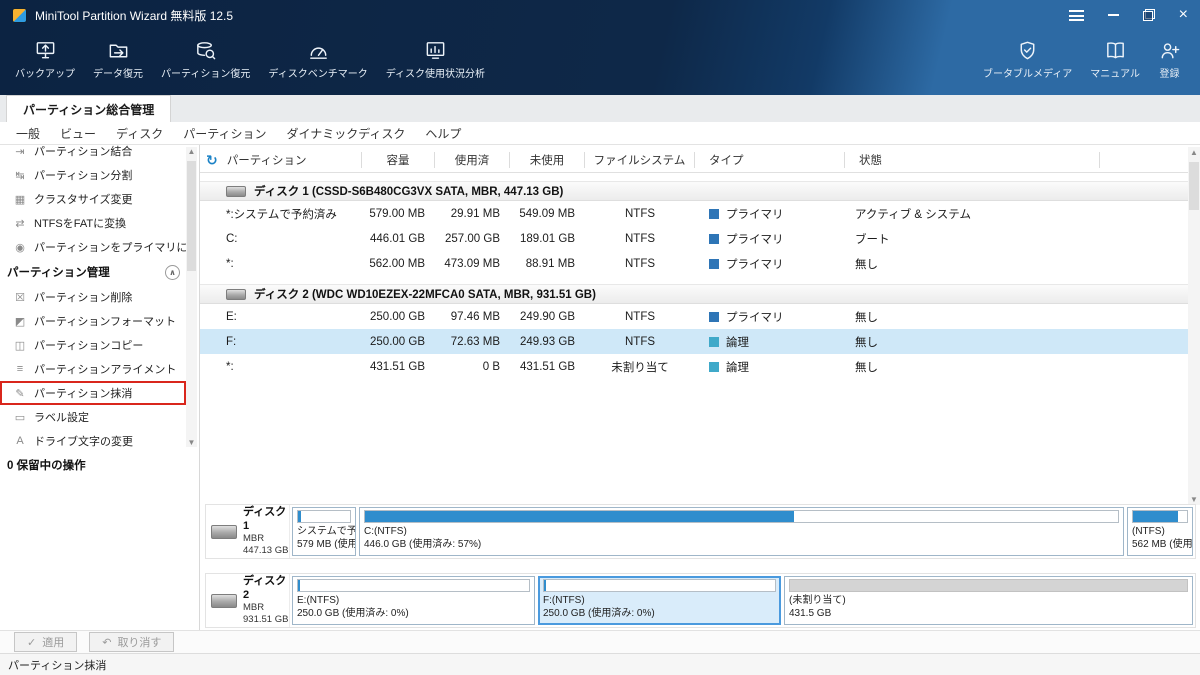  I want to click on table-scrollbar: ▲ ▼, so click(1194, 326).